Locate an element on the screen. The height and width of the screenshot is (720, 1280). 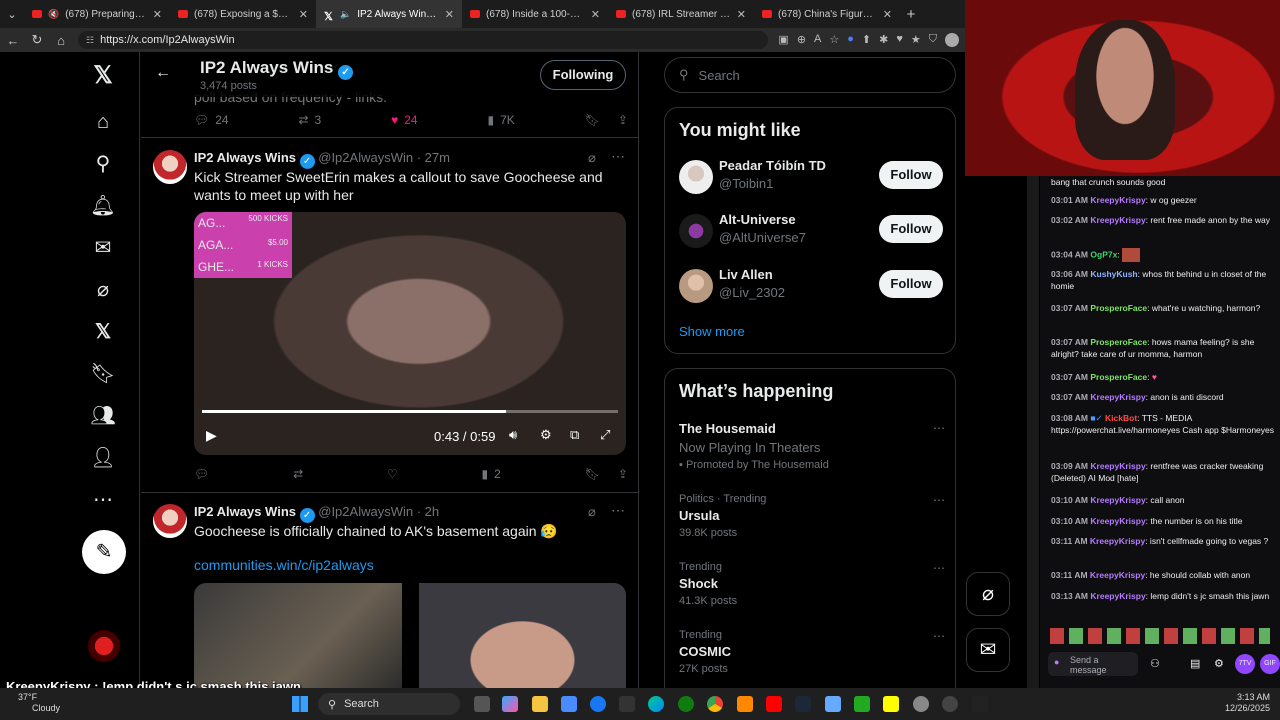
7tv-icon: 7TV is located at coordinates (1245, 664).